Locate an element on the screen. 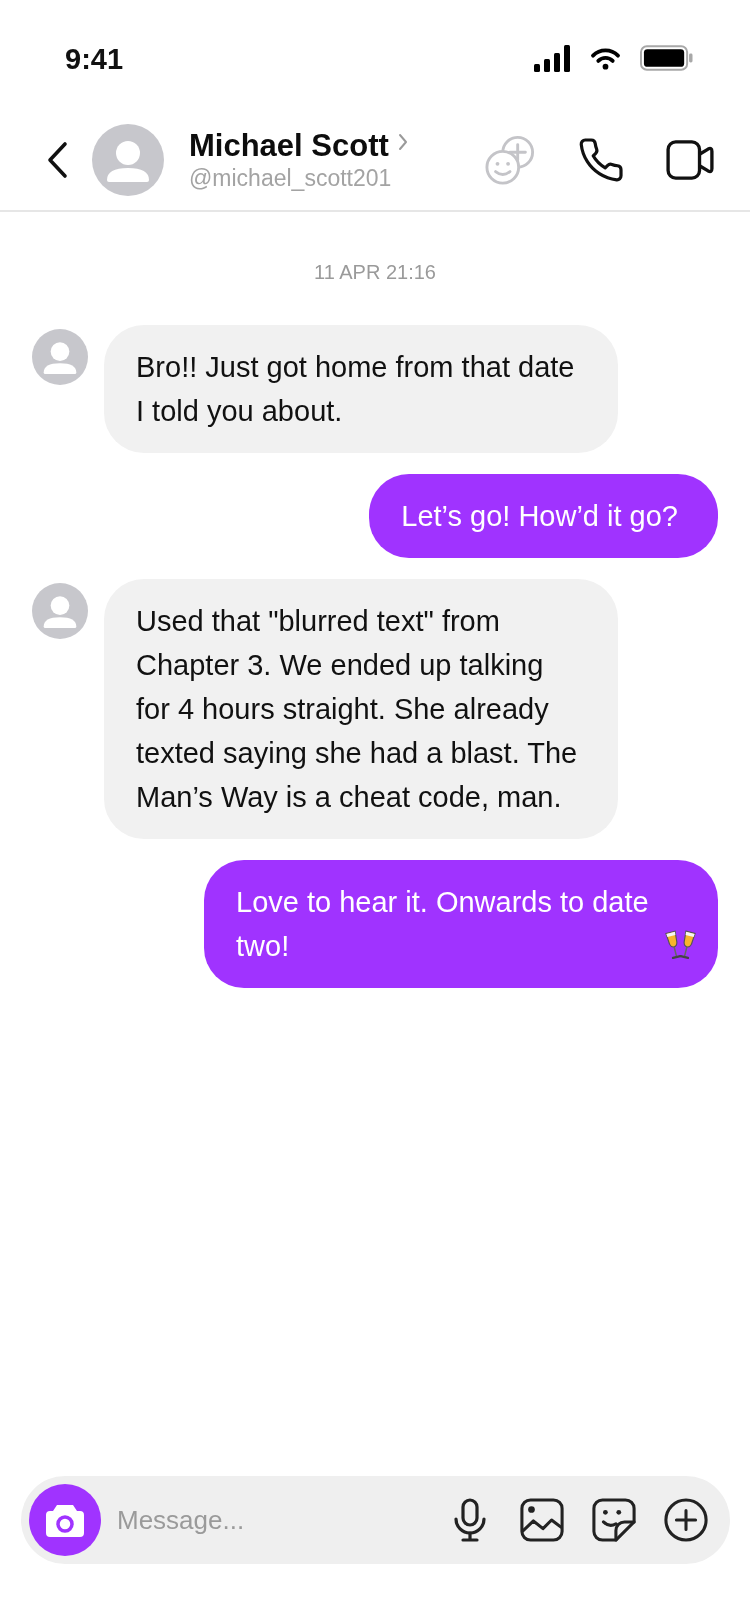 The height and width of the screenshot is (1624, 750). status-time: 9:41 is located at coordinates (94, 59).